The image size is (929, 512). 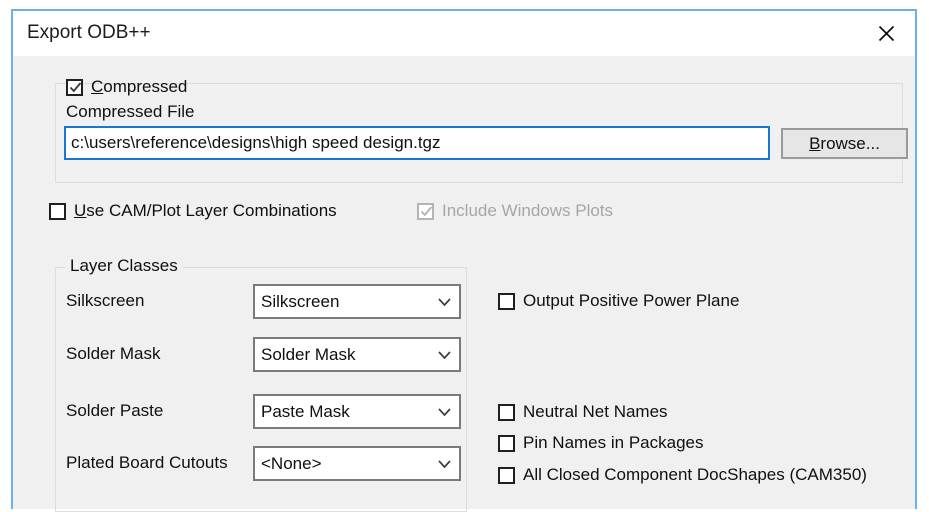 I want to click on checkbox-box-compressed, so click(x=74, y=87).